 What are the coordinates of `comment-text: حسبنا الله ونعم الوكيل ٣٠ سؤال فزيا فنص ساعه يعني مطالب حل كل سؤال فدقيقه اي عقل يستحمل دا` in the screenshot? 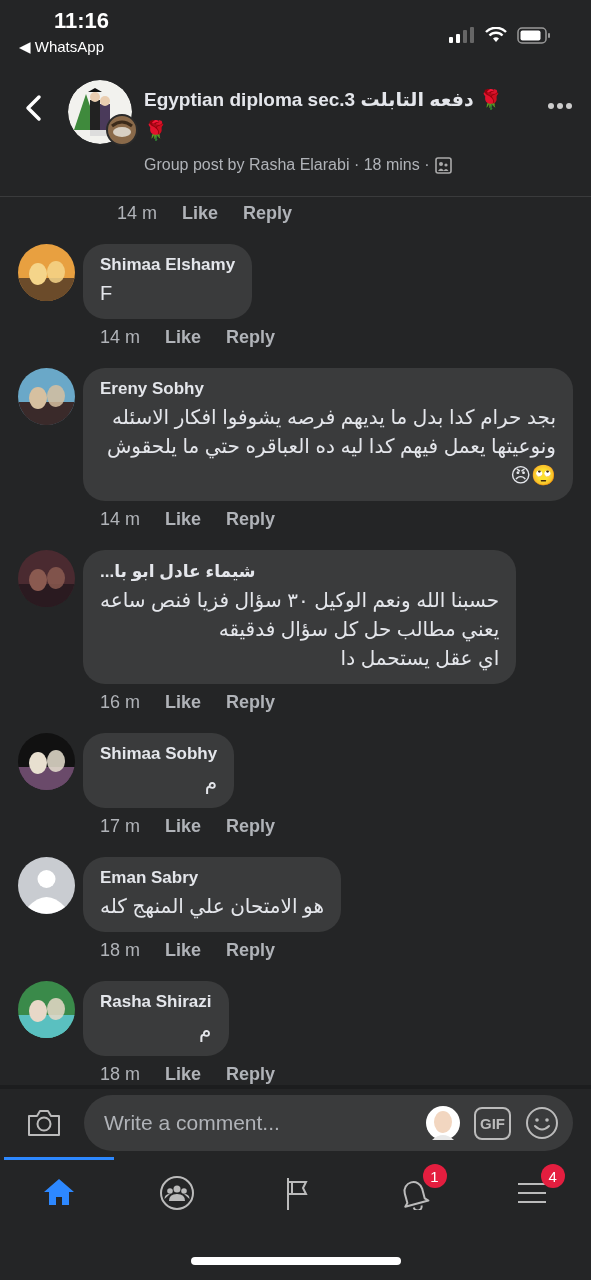 It's located at (300, 630).